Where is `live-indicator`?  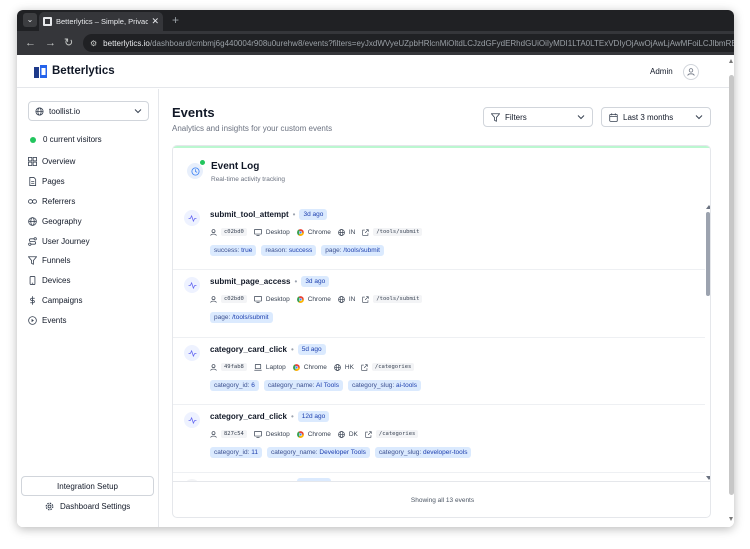 live-indicator is located at coordinates (33, 139).